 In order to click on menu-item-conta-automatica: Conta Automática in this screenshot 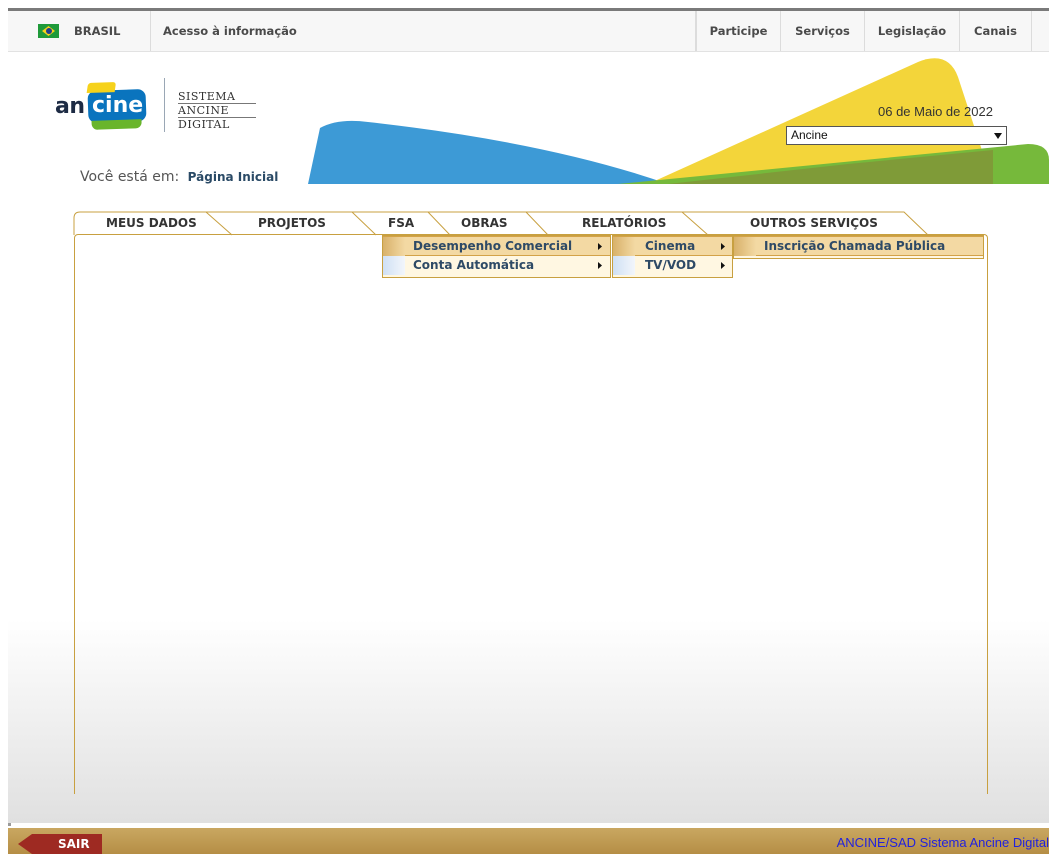, I will do `click(496, 266)`.